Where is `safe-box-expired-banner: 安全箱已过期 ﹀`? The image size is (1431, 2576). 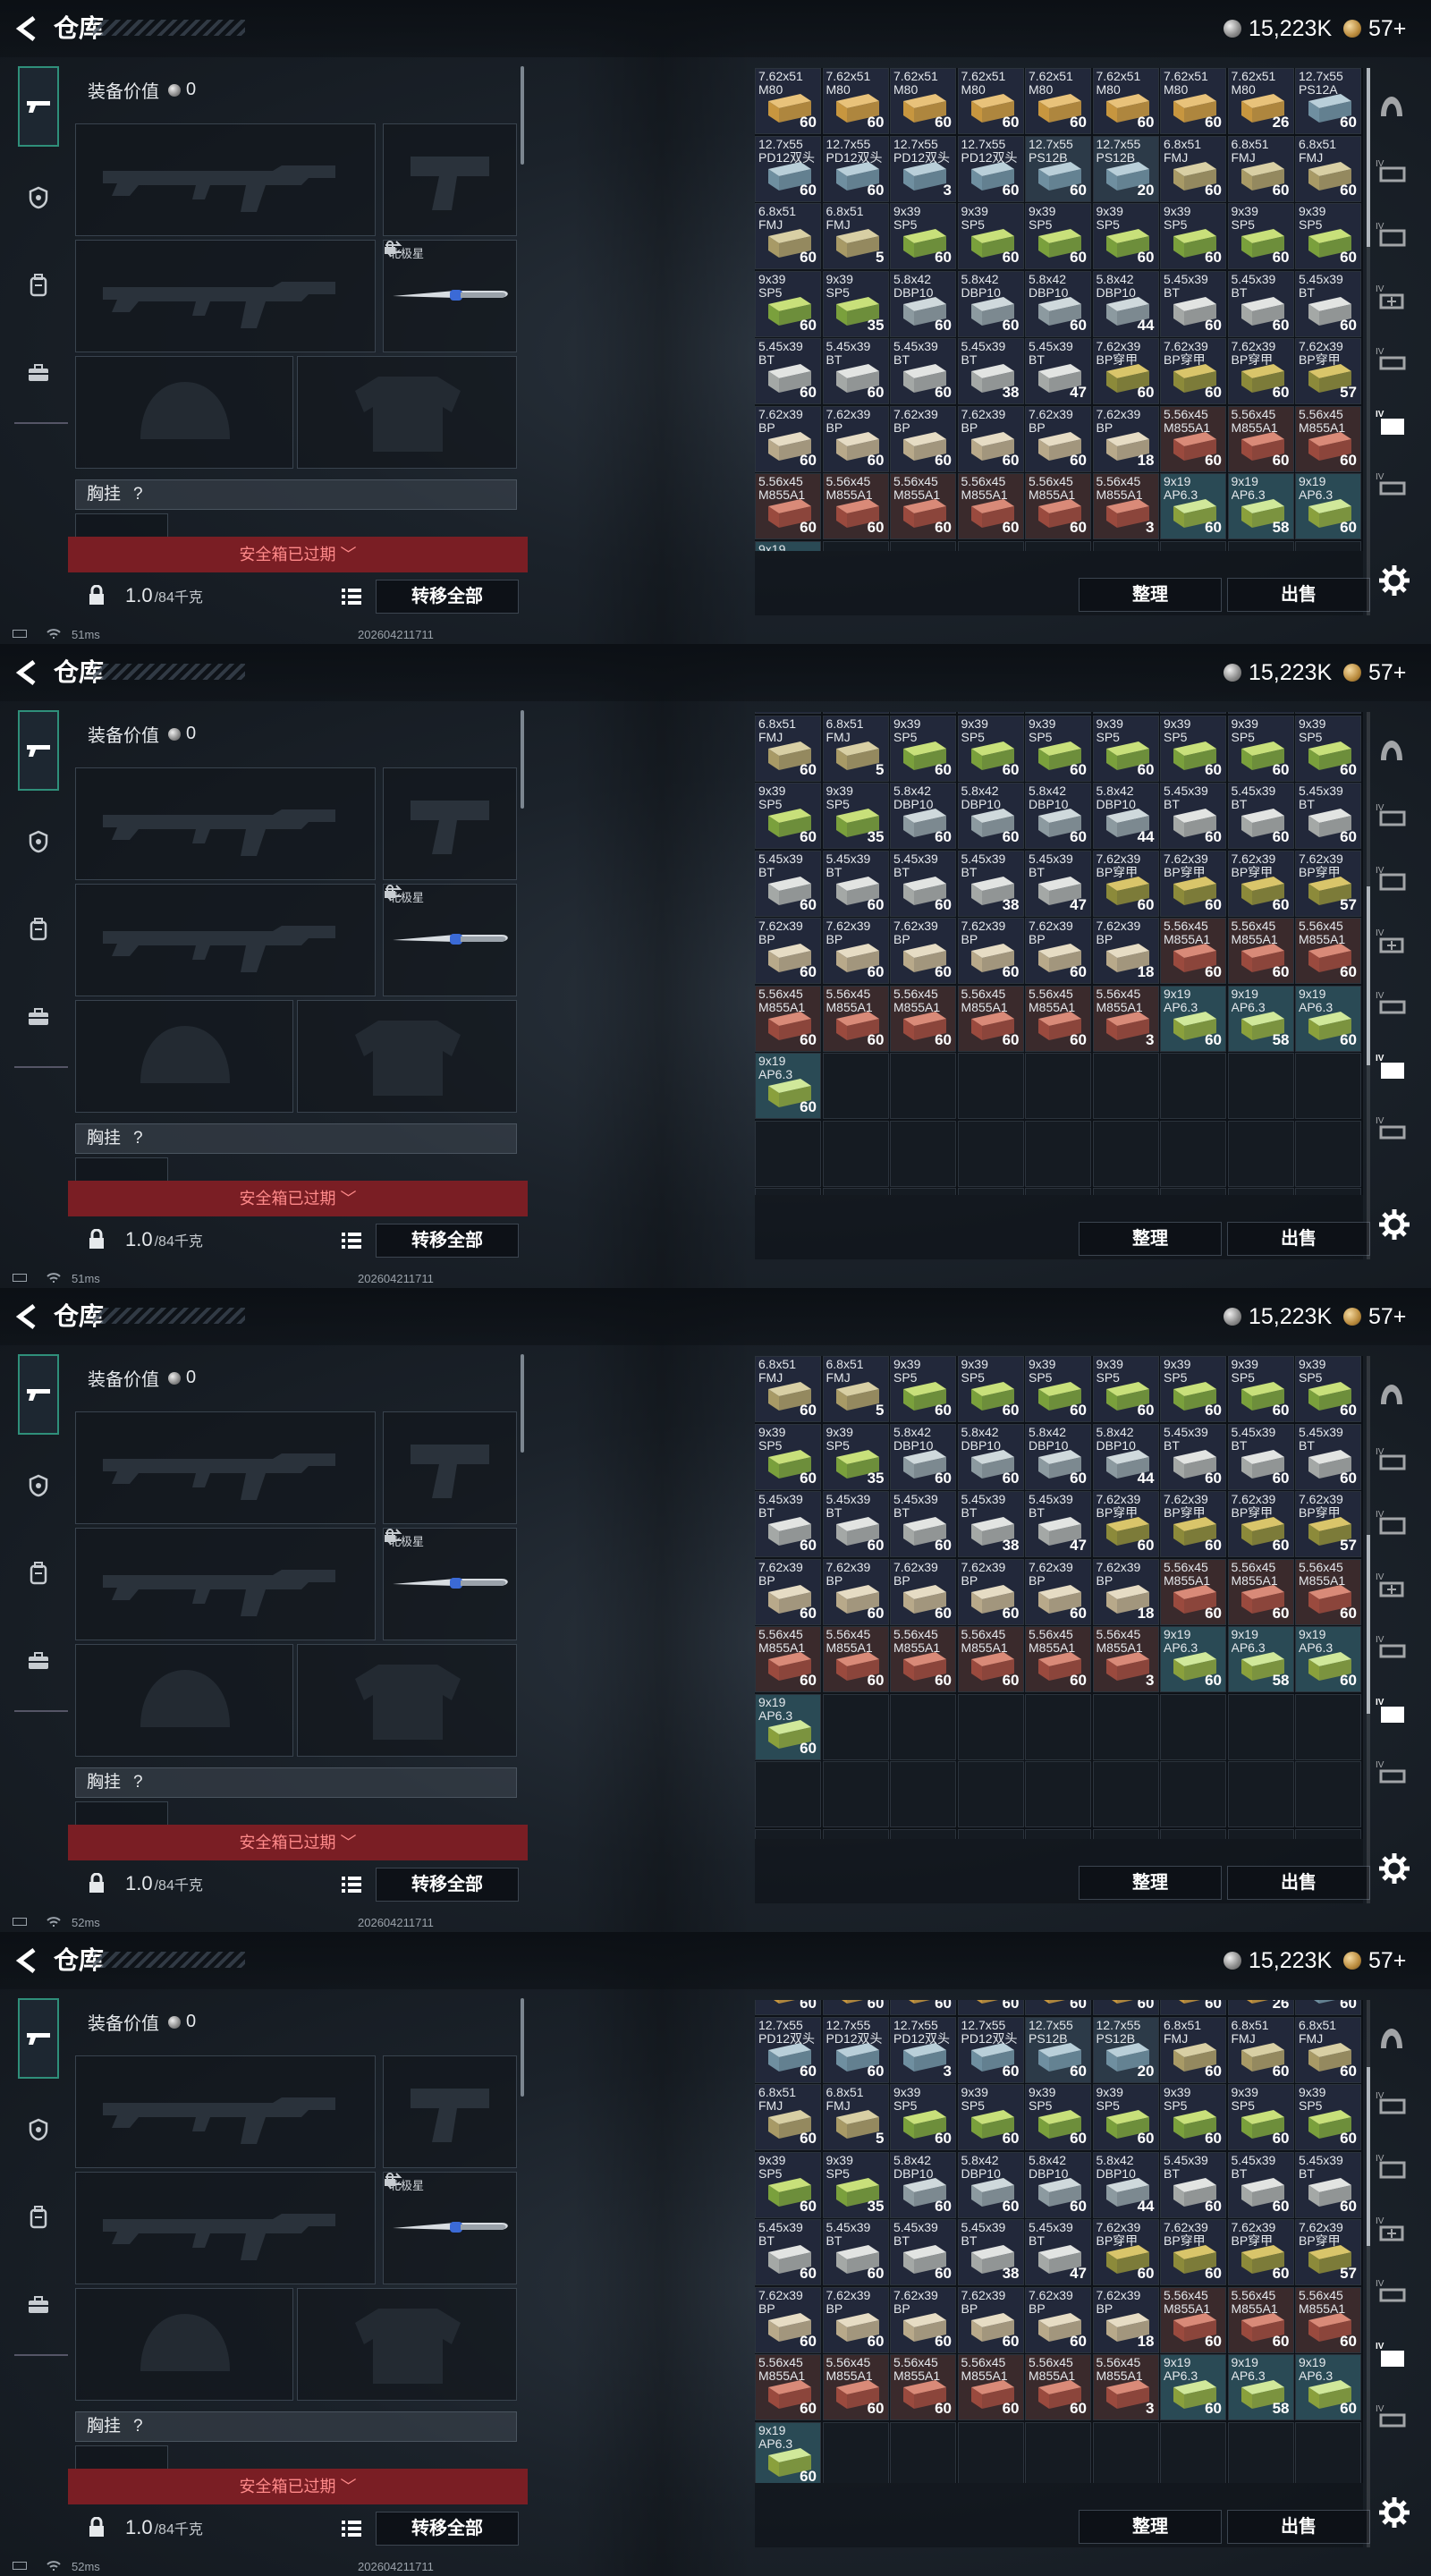
safe-box-expired-banner: 安全箱已过期 ﹀ is located at coordinates (298, 2486).